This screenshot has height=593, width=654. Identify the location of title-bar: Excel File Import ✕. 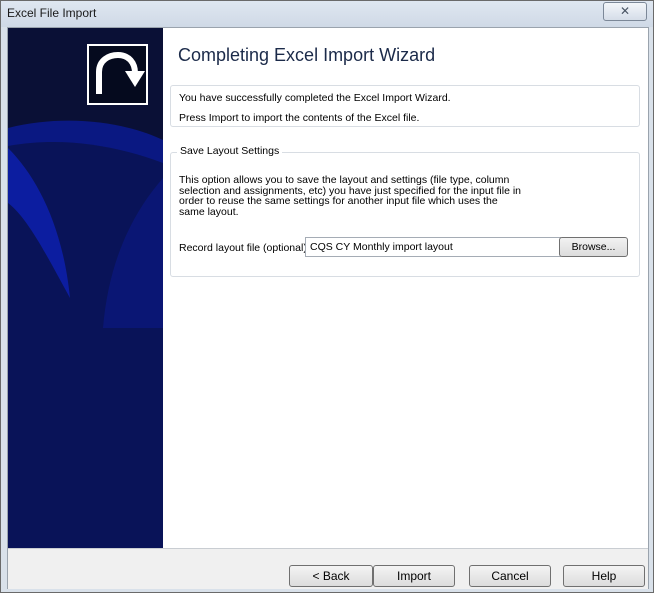
(327, 14).